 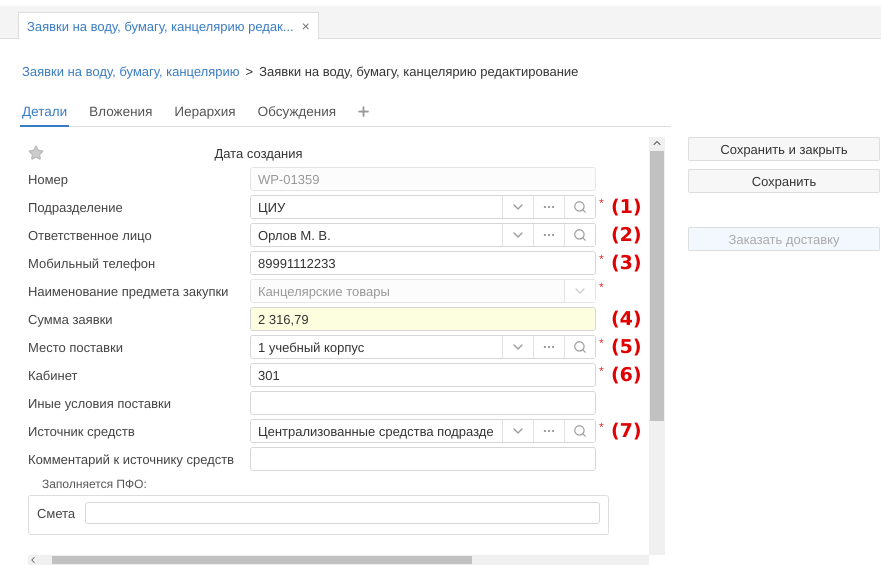 I want to click on tab: Детали, so click(x=45, y=112).